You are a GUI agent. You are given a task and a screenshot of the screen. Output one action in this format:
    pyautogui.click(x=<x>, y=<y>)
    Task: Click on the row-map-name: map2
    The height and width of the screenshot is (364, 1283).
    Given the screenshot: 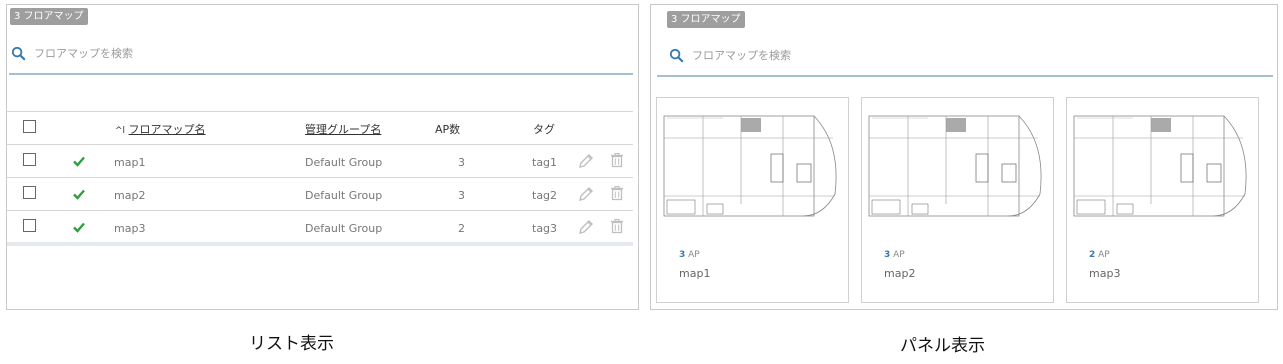 What is the action you would take?
    pyautogui.click(x=129, y=195)
    